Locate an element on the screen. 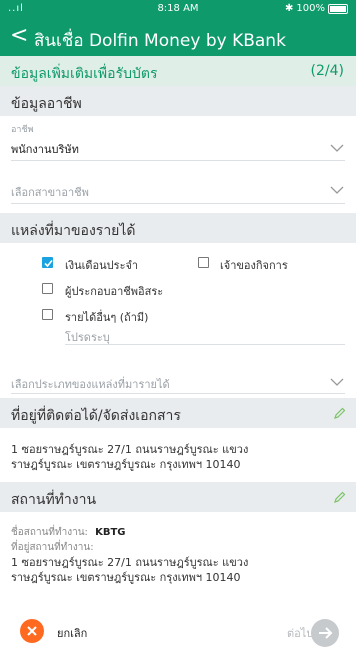  occupation-label: อาชีพ is located at coordinates (22, 130).